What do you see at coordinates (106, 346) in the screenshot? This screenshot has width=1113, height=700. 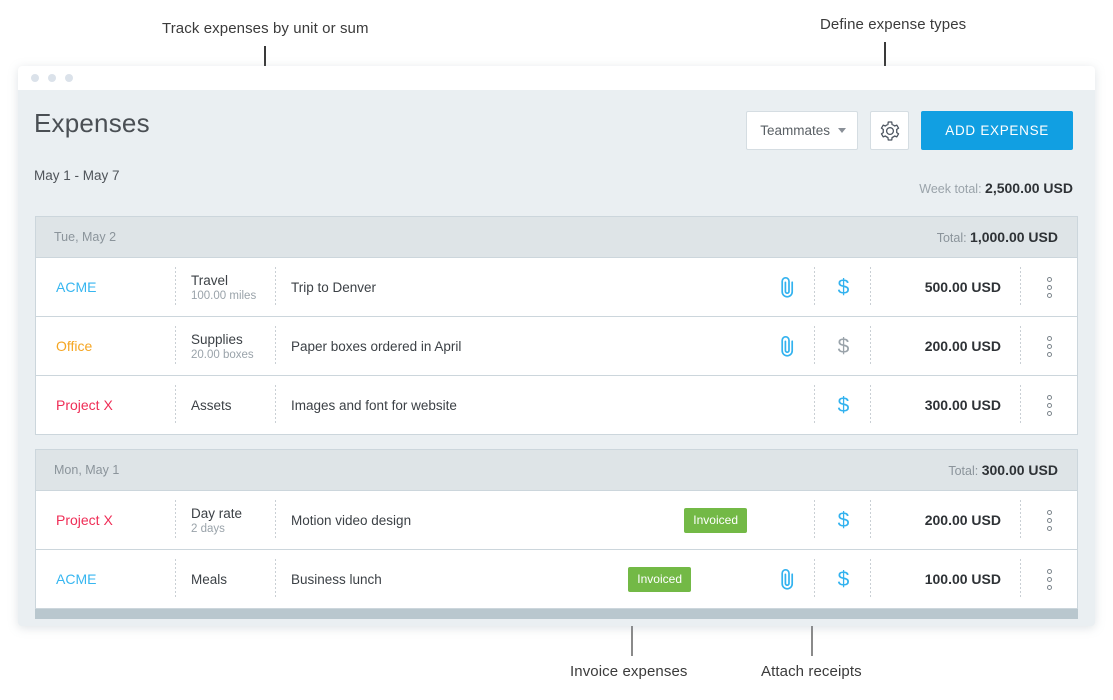 I see `client-cell: Office` at bounding box center [106, 346].